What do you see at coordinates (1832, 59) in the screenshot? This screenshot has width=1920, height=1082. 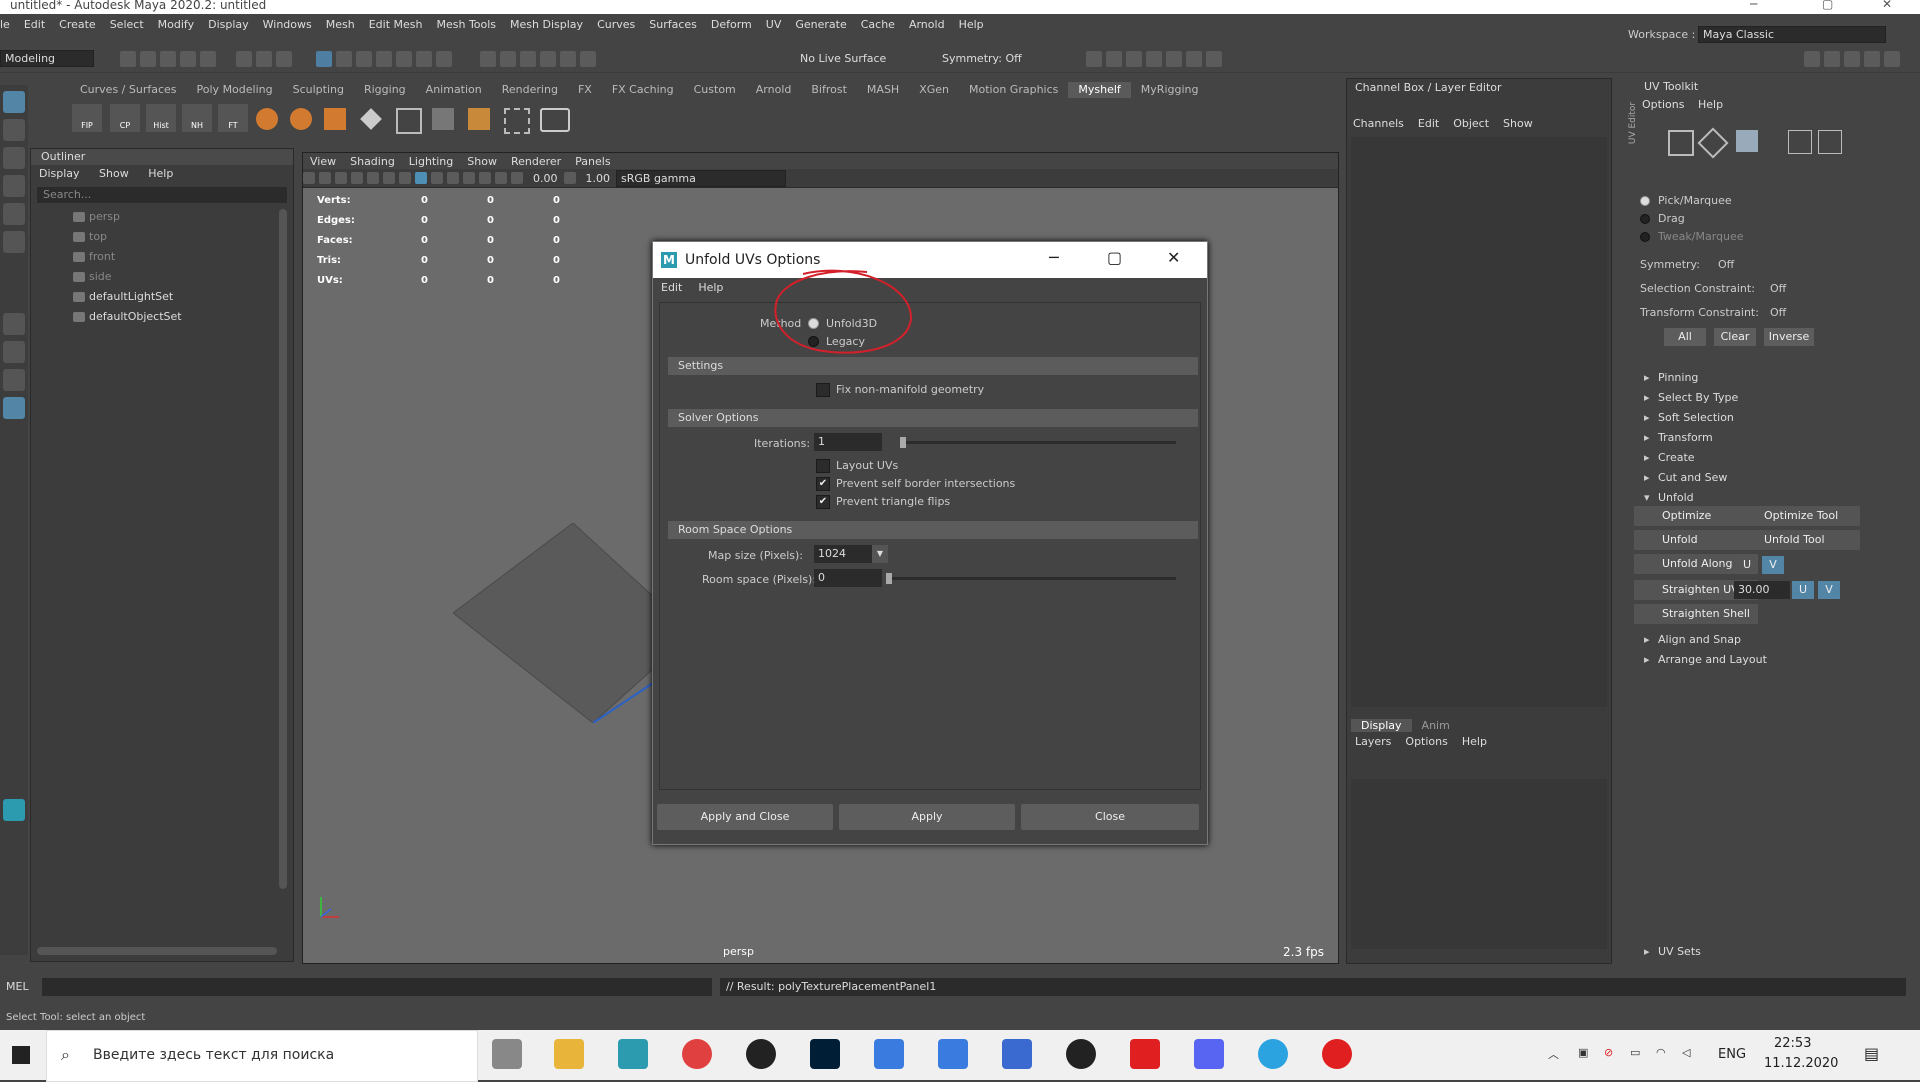 I see `attribute-editor-icon` at bounding box center [1832, 59].